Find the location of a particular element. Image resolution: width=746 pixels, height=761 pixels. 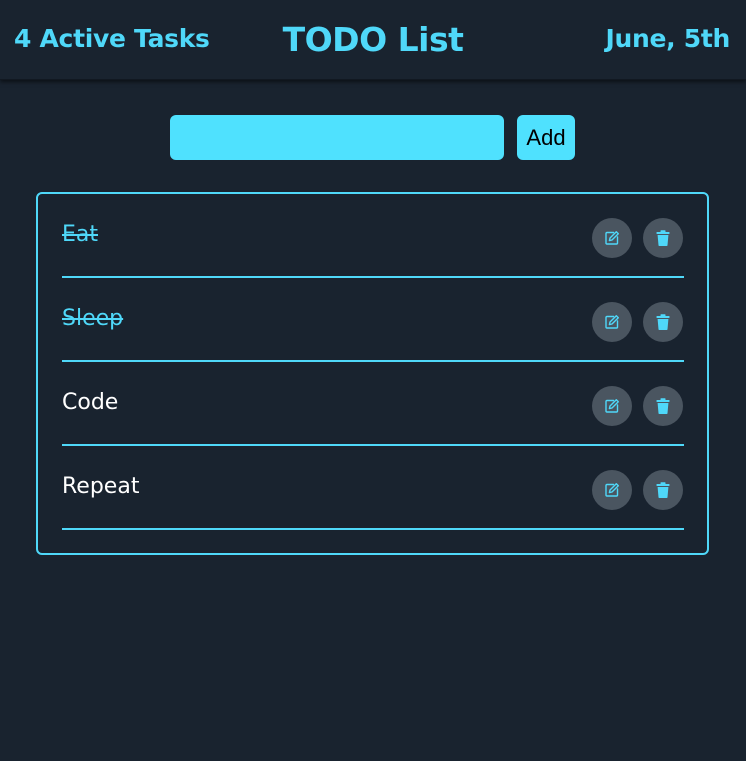

todo-item: Repeat is located at coordinates (373, 488).